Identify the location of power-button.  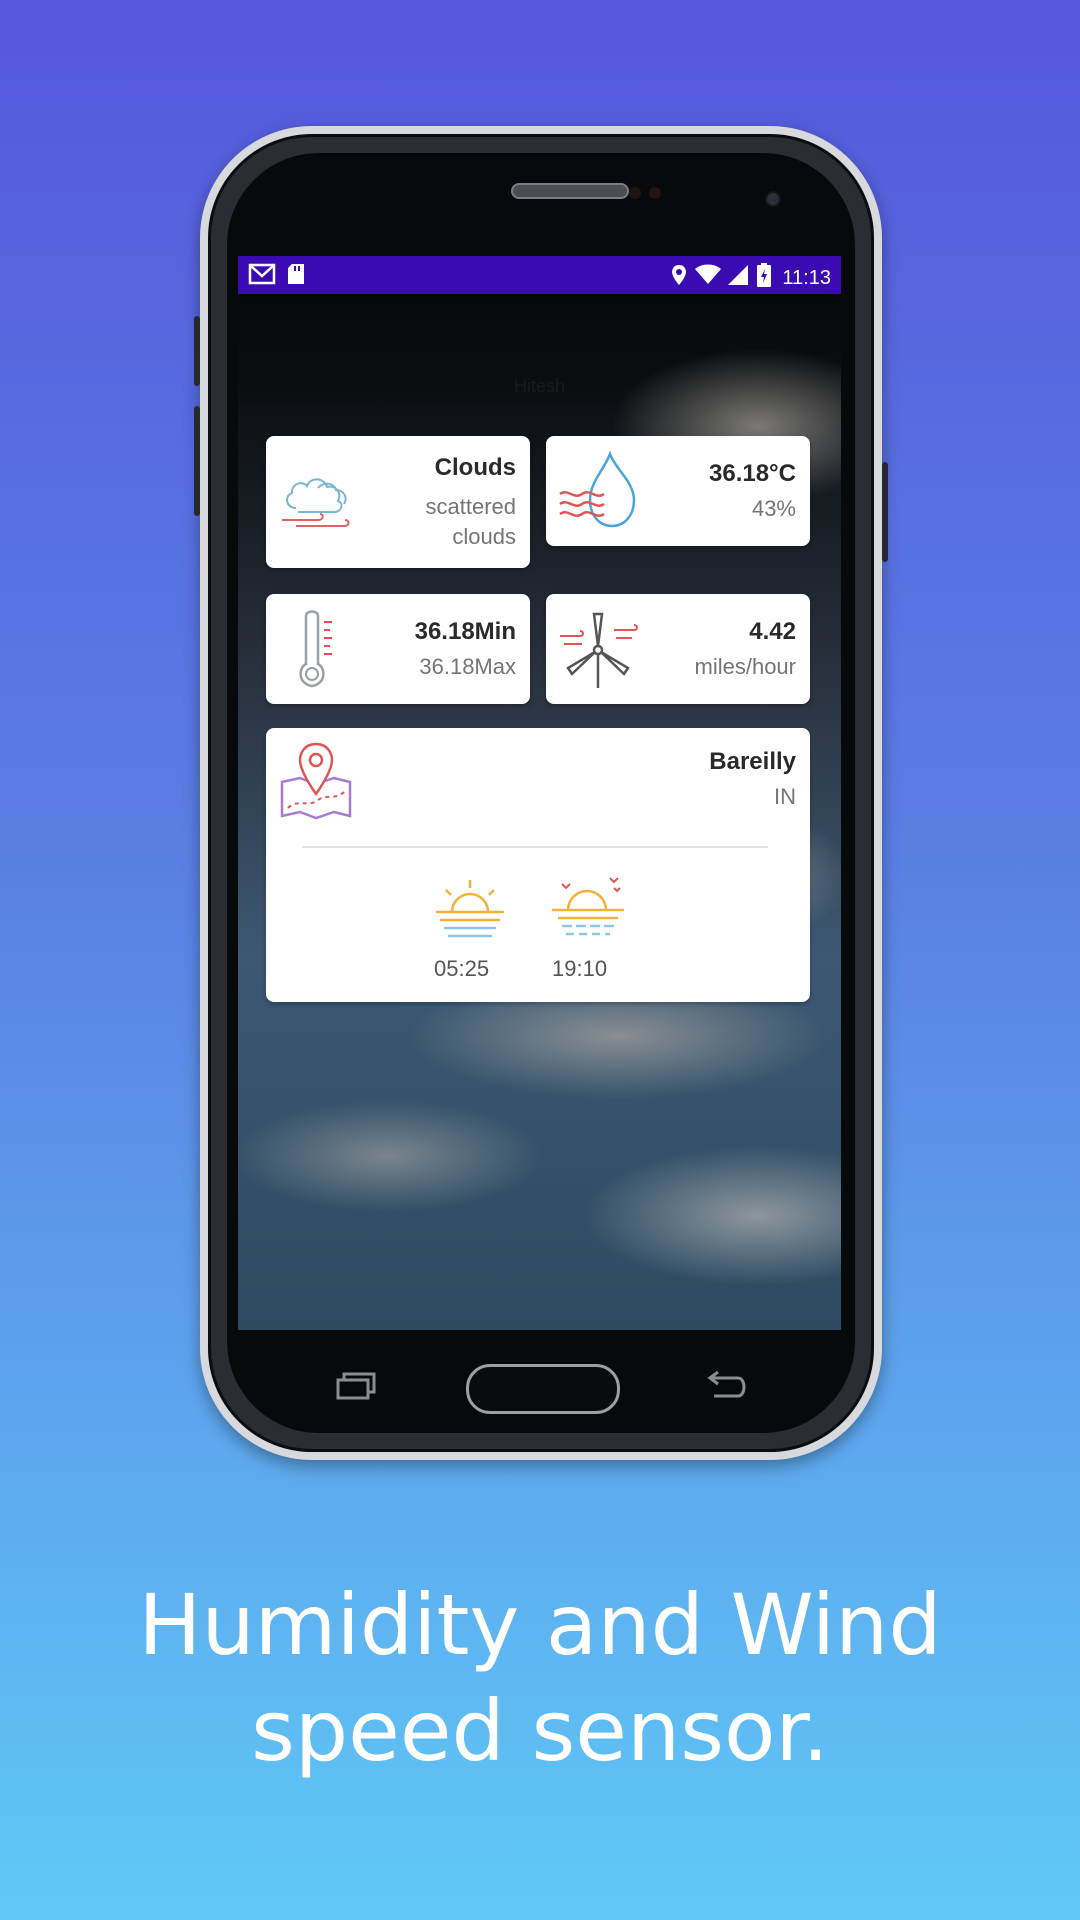
(885, 512).